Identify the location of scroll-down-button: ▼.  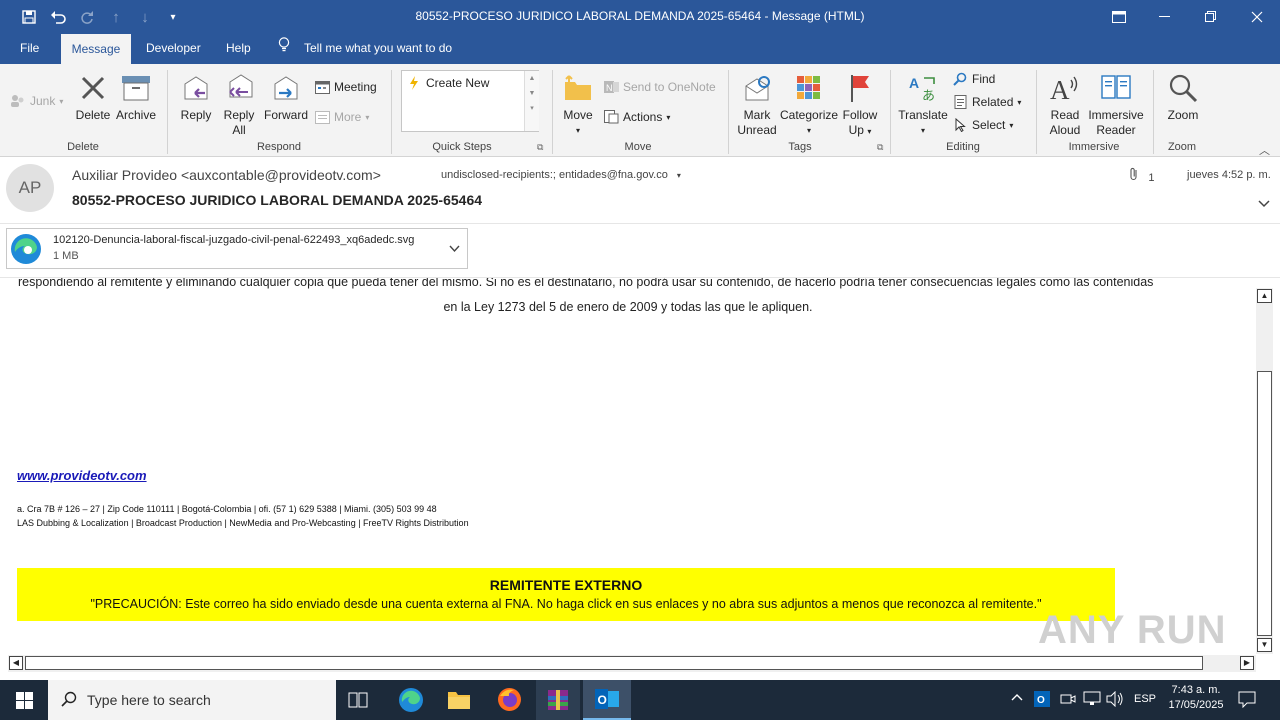
(1264, 645).